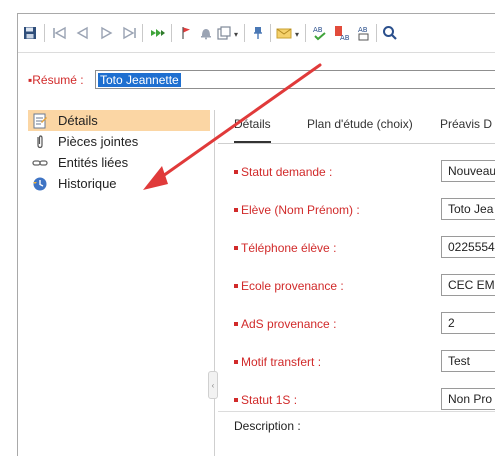 The height and width of the screenshot is (456, 495). Describe the element at coordinates (284, 33) in the screenshot. I see `mail-icon` at that location.